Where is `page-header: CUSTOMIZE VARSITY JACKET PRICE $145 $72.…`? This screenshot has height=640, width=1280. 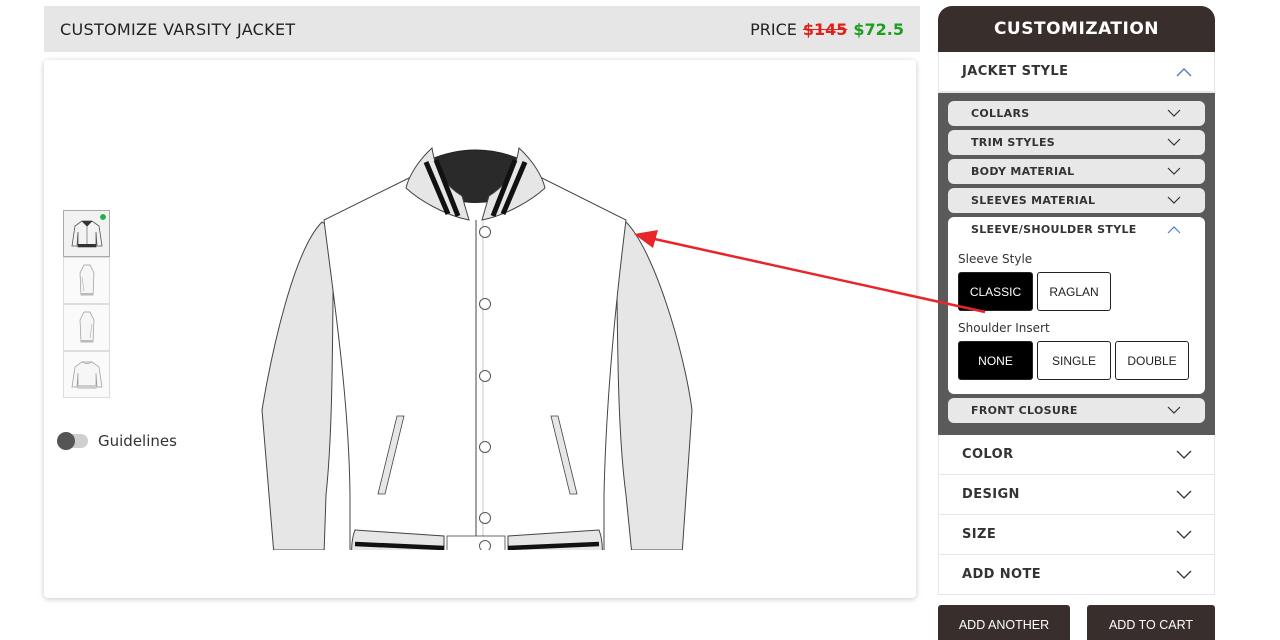 page-header: CUSTOMIZE VARSITY JACKET PRICE $145 $72.… is located at coordinates (482, 29).